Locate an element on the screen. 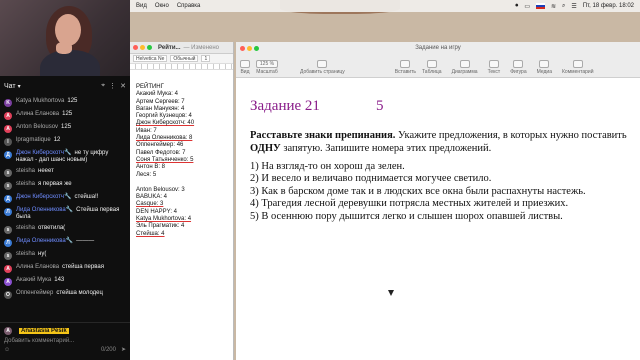  chevron-down-icon: ▾ is located at coordinates (19, 86).